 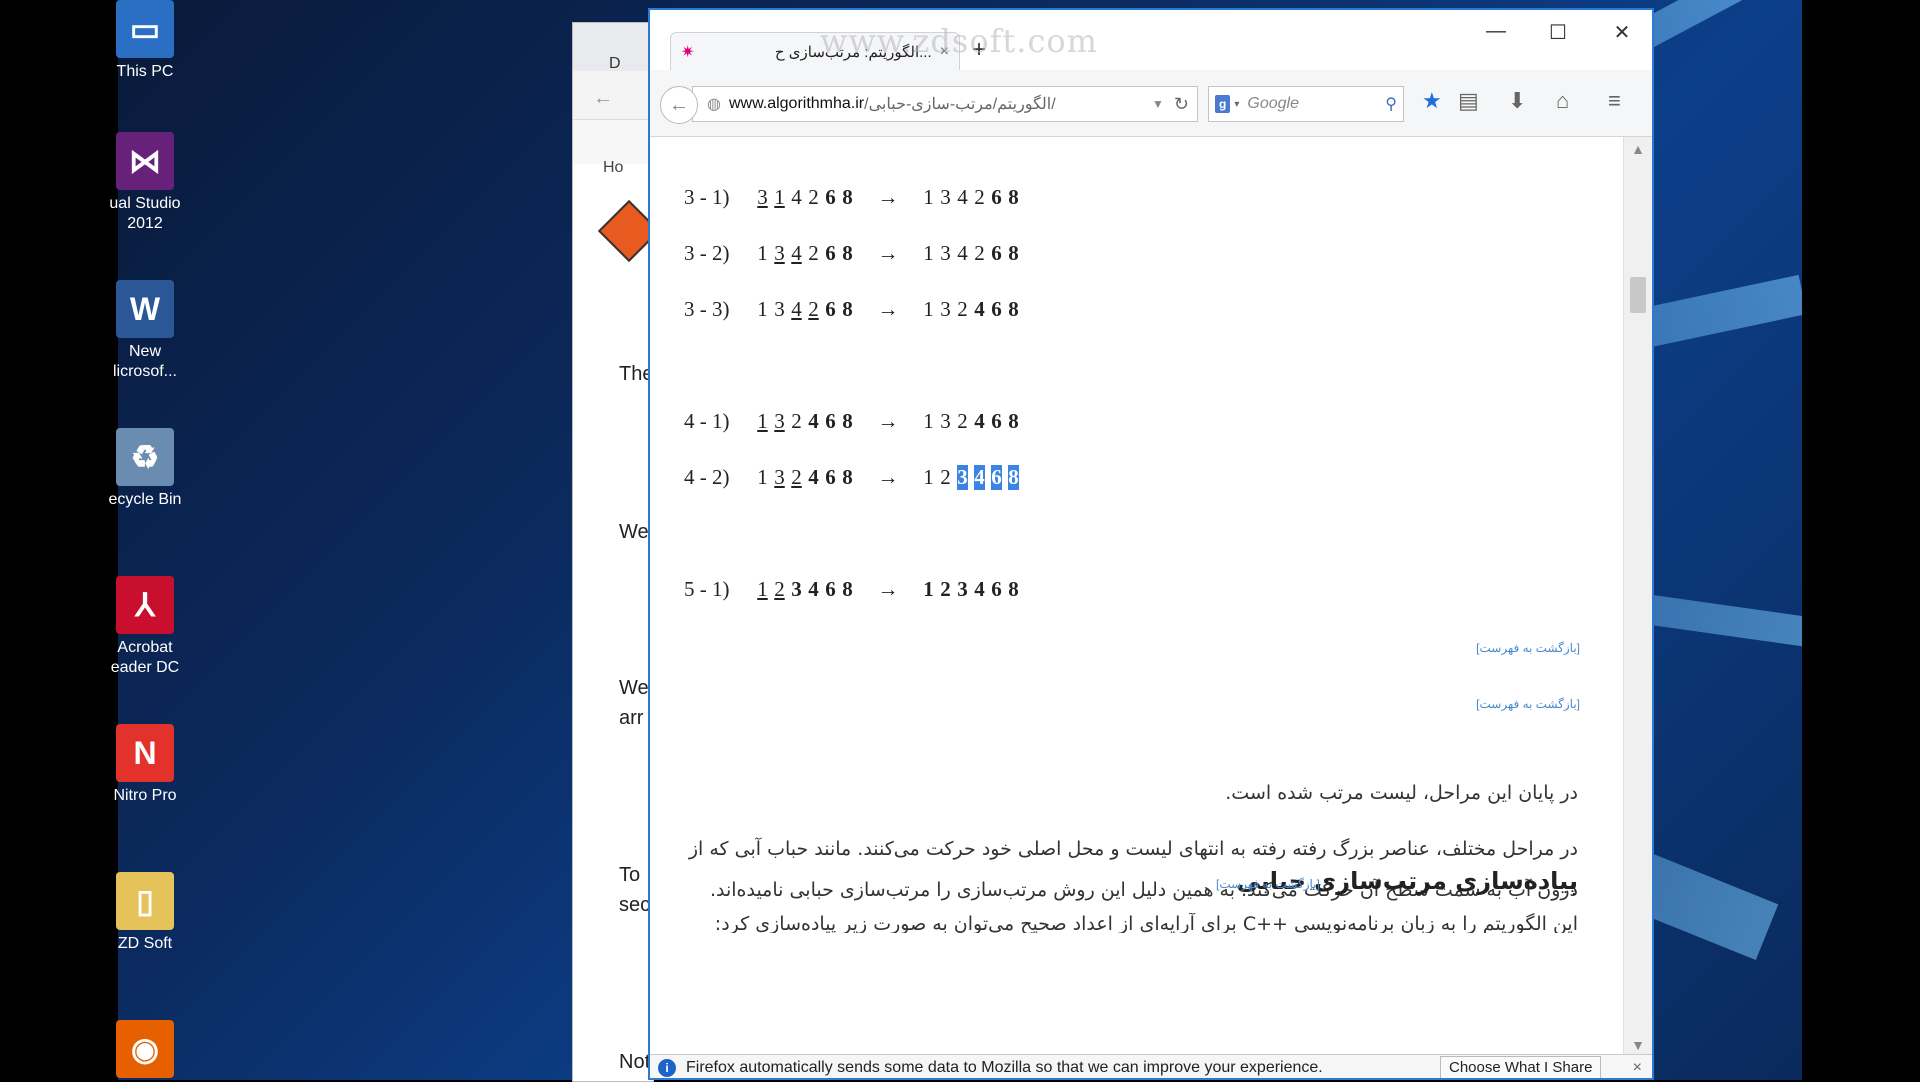 I want to click on back-arrow-icon: ←, so click(x=603, y=98).